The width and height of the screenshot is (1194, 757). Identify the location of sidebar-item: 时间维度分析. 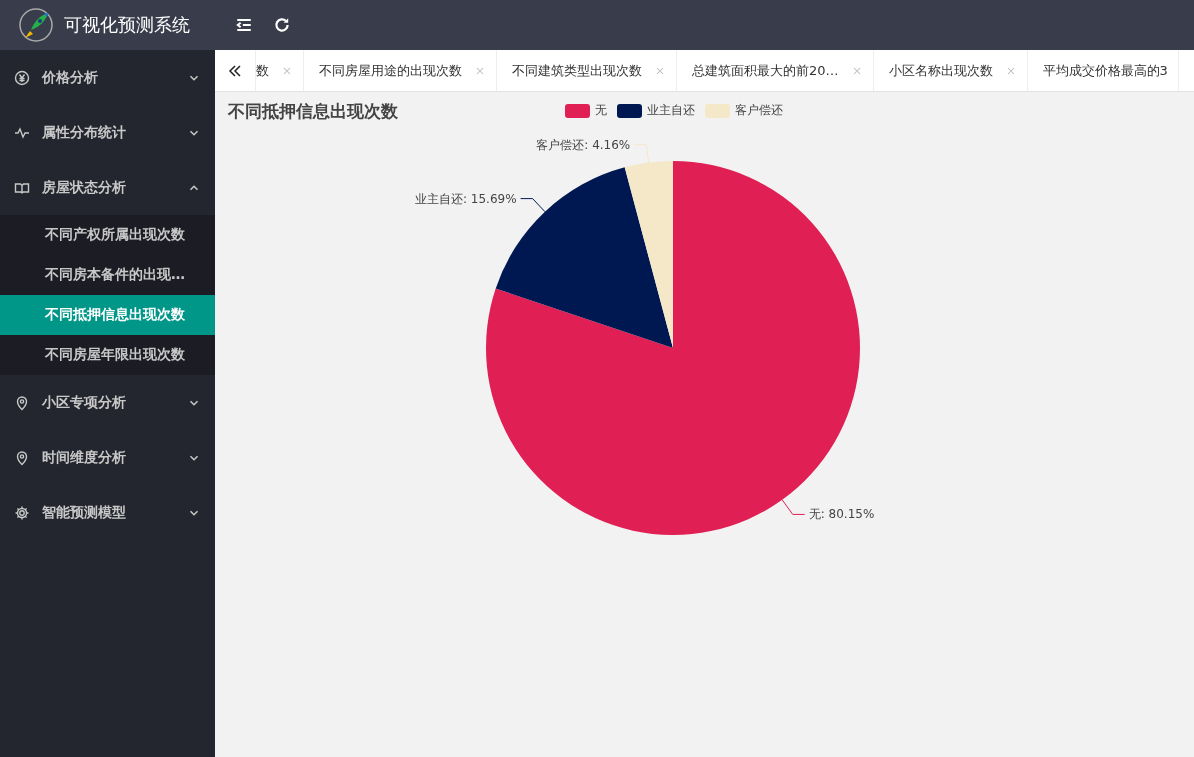
(107, 457).